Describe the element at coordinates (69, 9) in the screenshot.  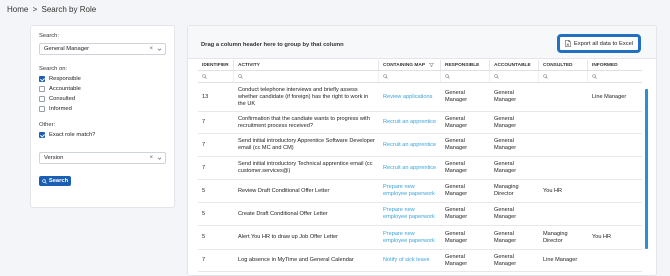
I see `page-title: Search by Role` at that location.